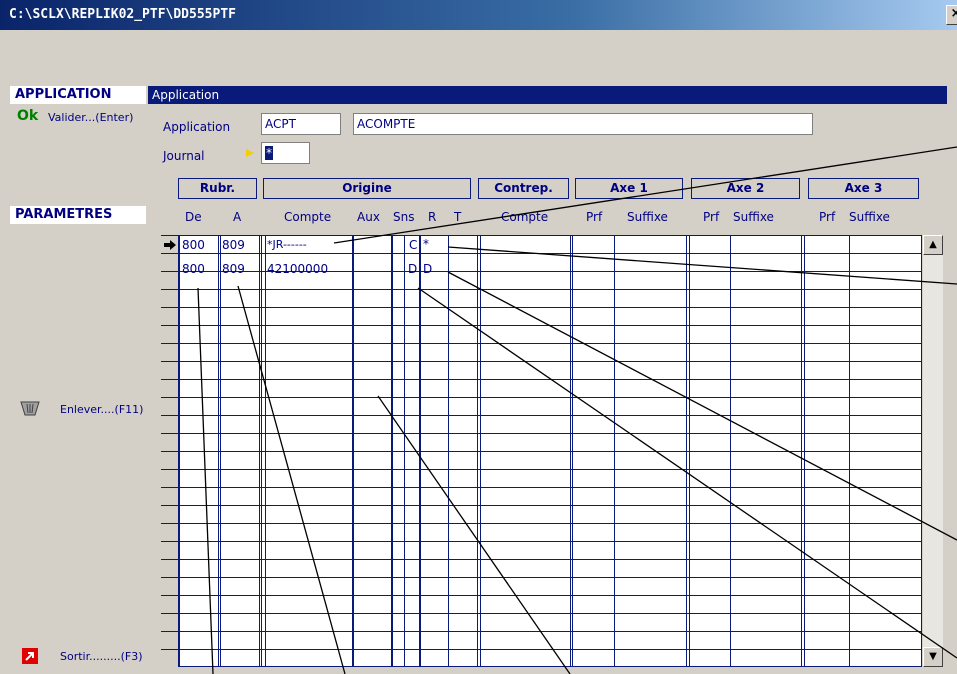  I want to click on section-bar: Application, so click(547, 95).